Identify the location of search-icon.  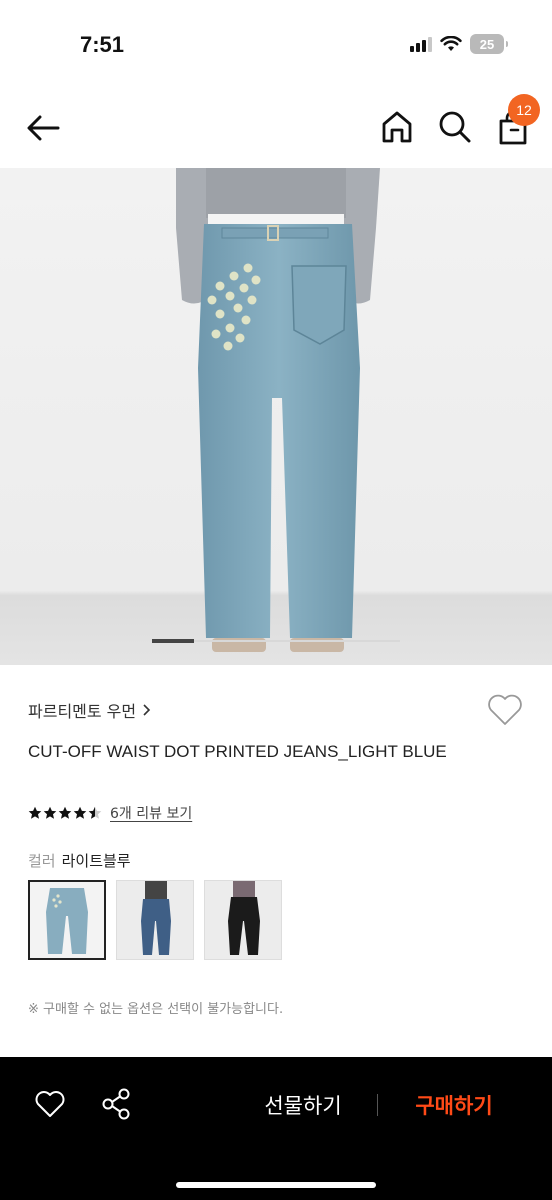
(455, 127).